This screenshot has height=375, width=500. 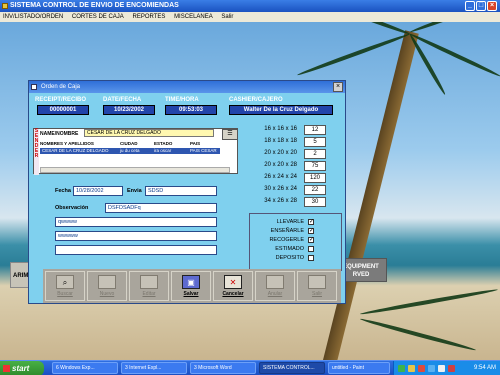 What do you see at coordinates (203, 150) in the screenshot?
I see `row-country: PAIS CESAR` at bounding box center [203, 150].